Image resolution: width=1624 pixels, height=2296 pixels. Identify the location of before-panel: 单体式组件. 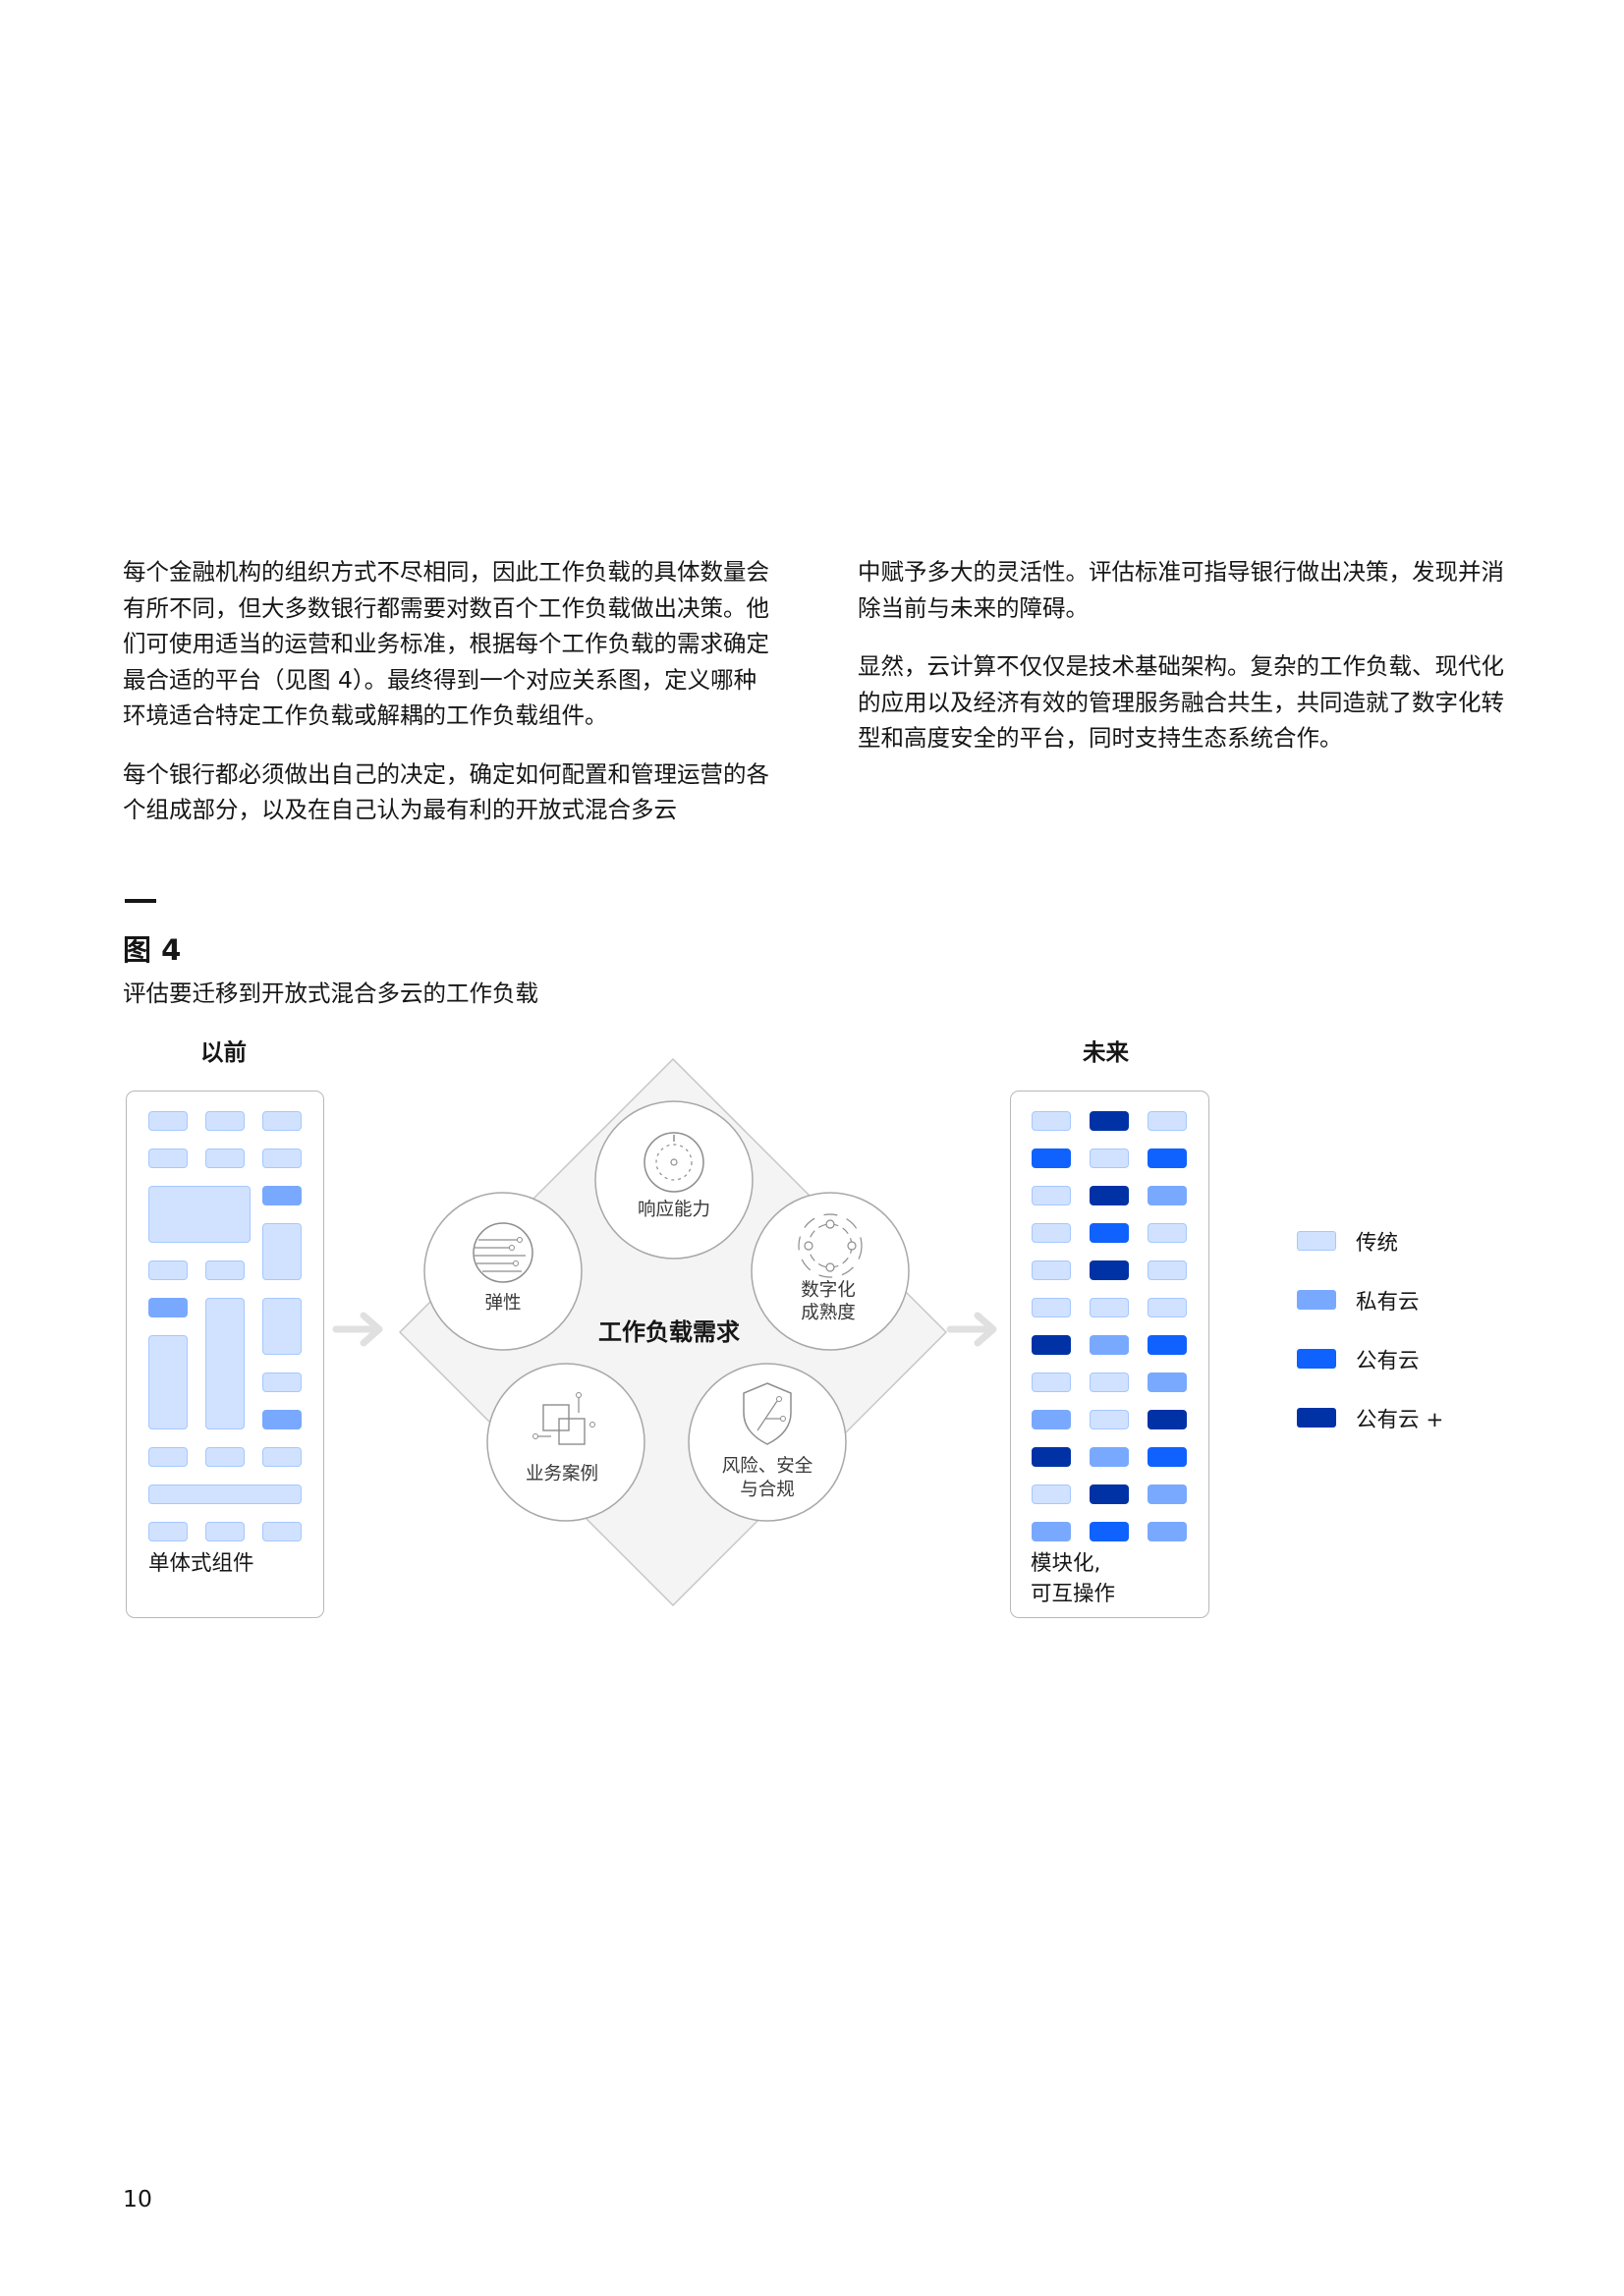
(225, 1354).